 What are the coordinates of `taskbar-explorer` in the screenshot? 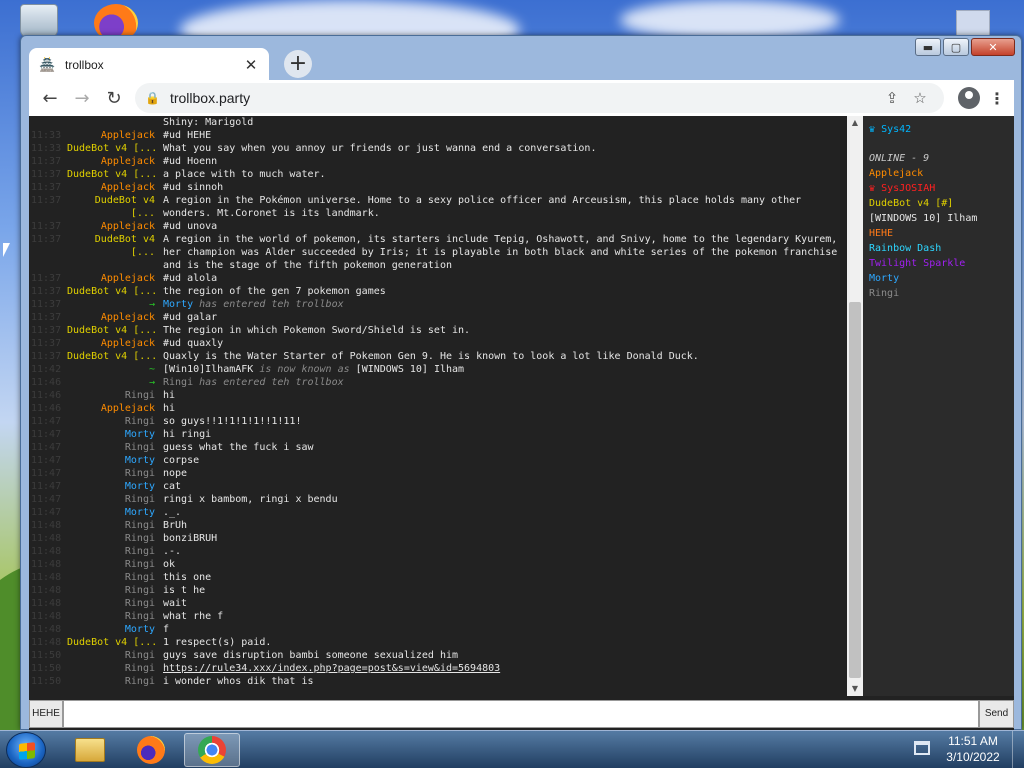 It's located at (90, 750).